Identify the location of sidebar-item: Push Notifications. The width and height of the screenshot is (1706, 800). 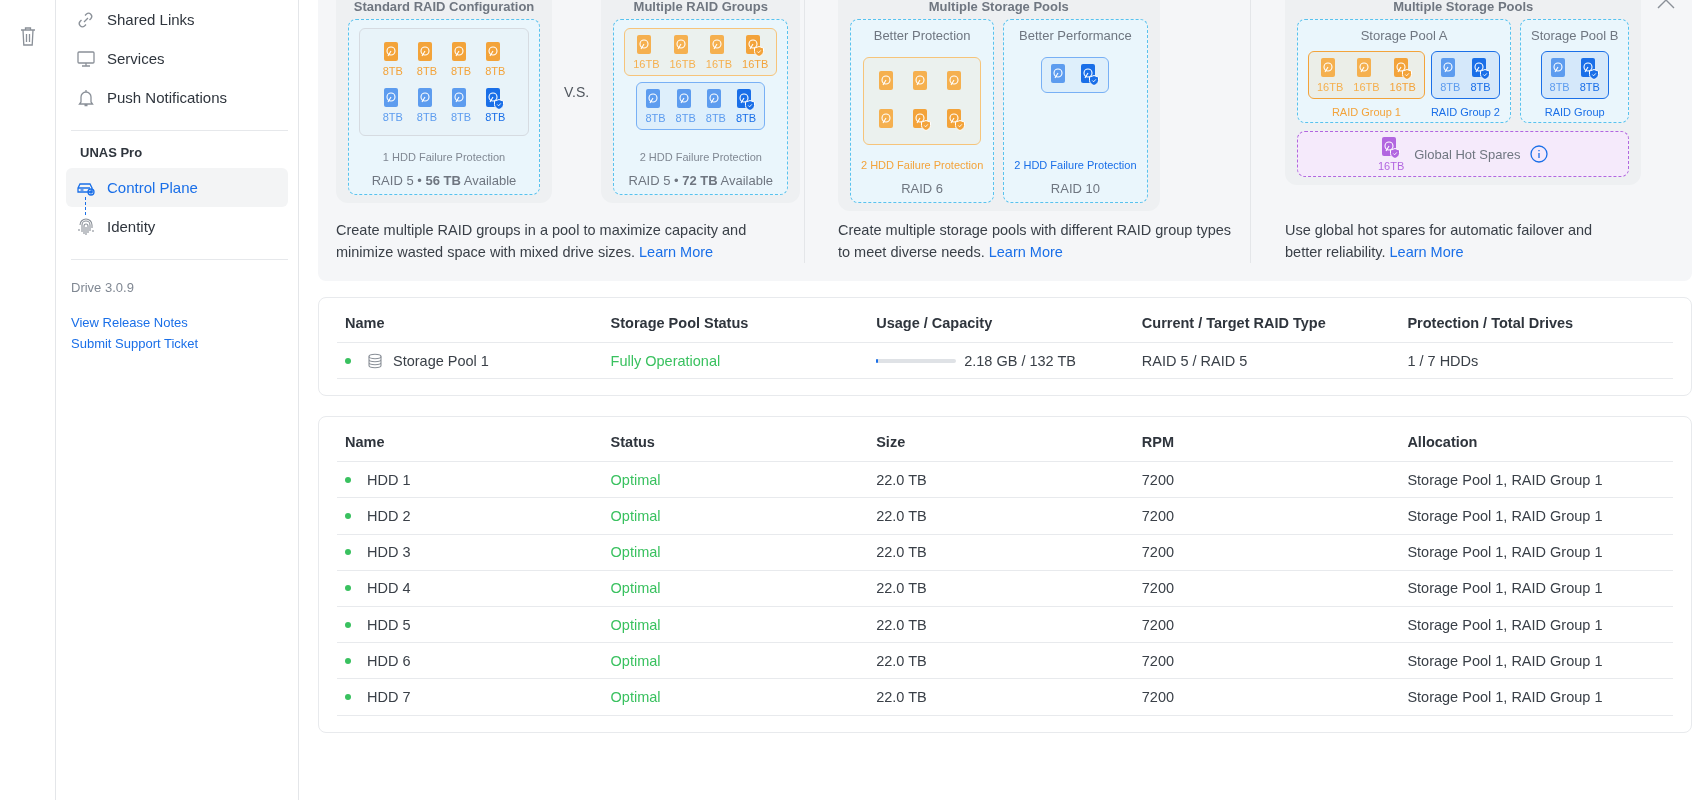
(177, 97).